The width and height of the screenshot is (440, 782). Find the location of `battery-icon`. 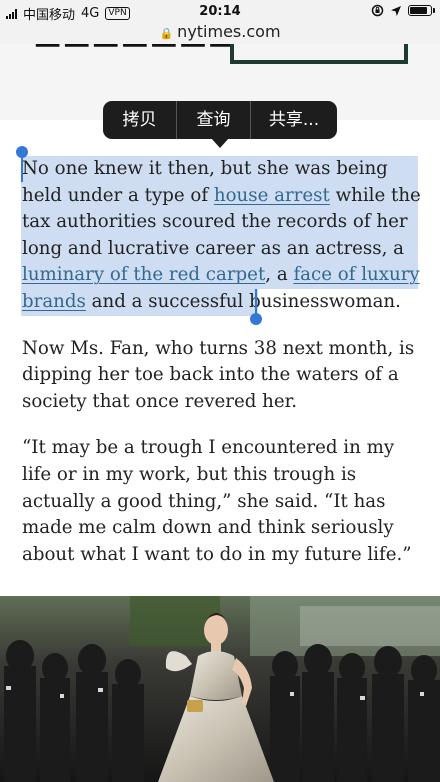

battery-icon is located at coordinates (421, 10).